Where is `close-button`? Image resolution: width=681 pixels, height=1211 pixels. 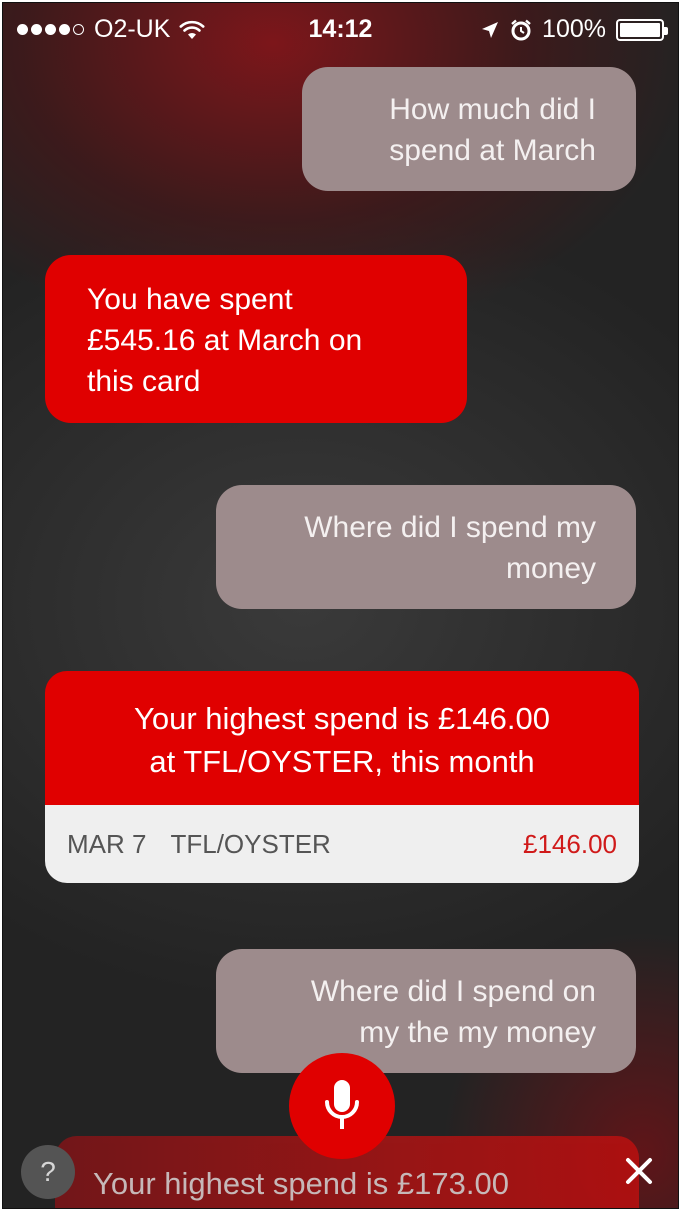 close-button is located at coordinates (639, 1171).